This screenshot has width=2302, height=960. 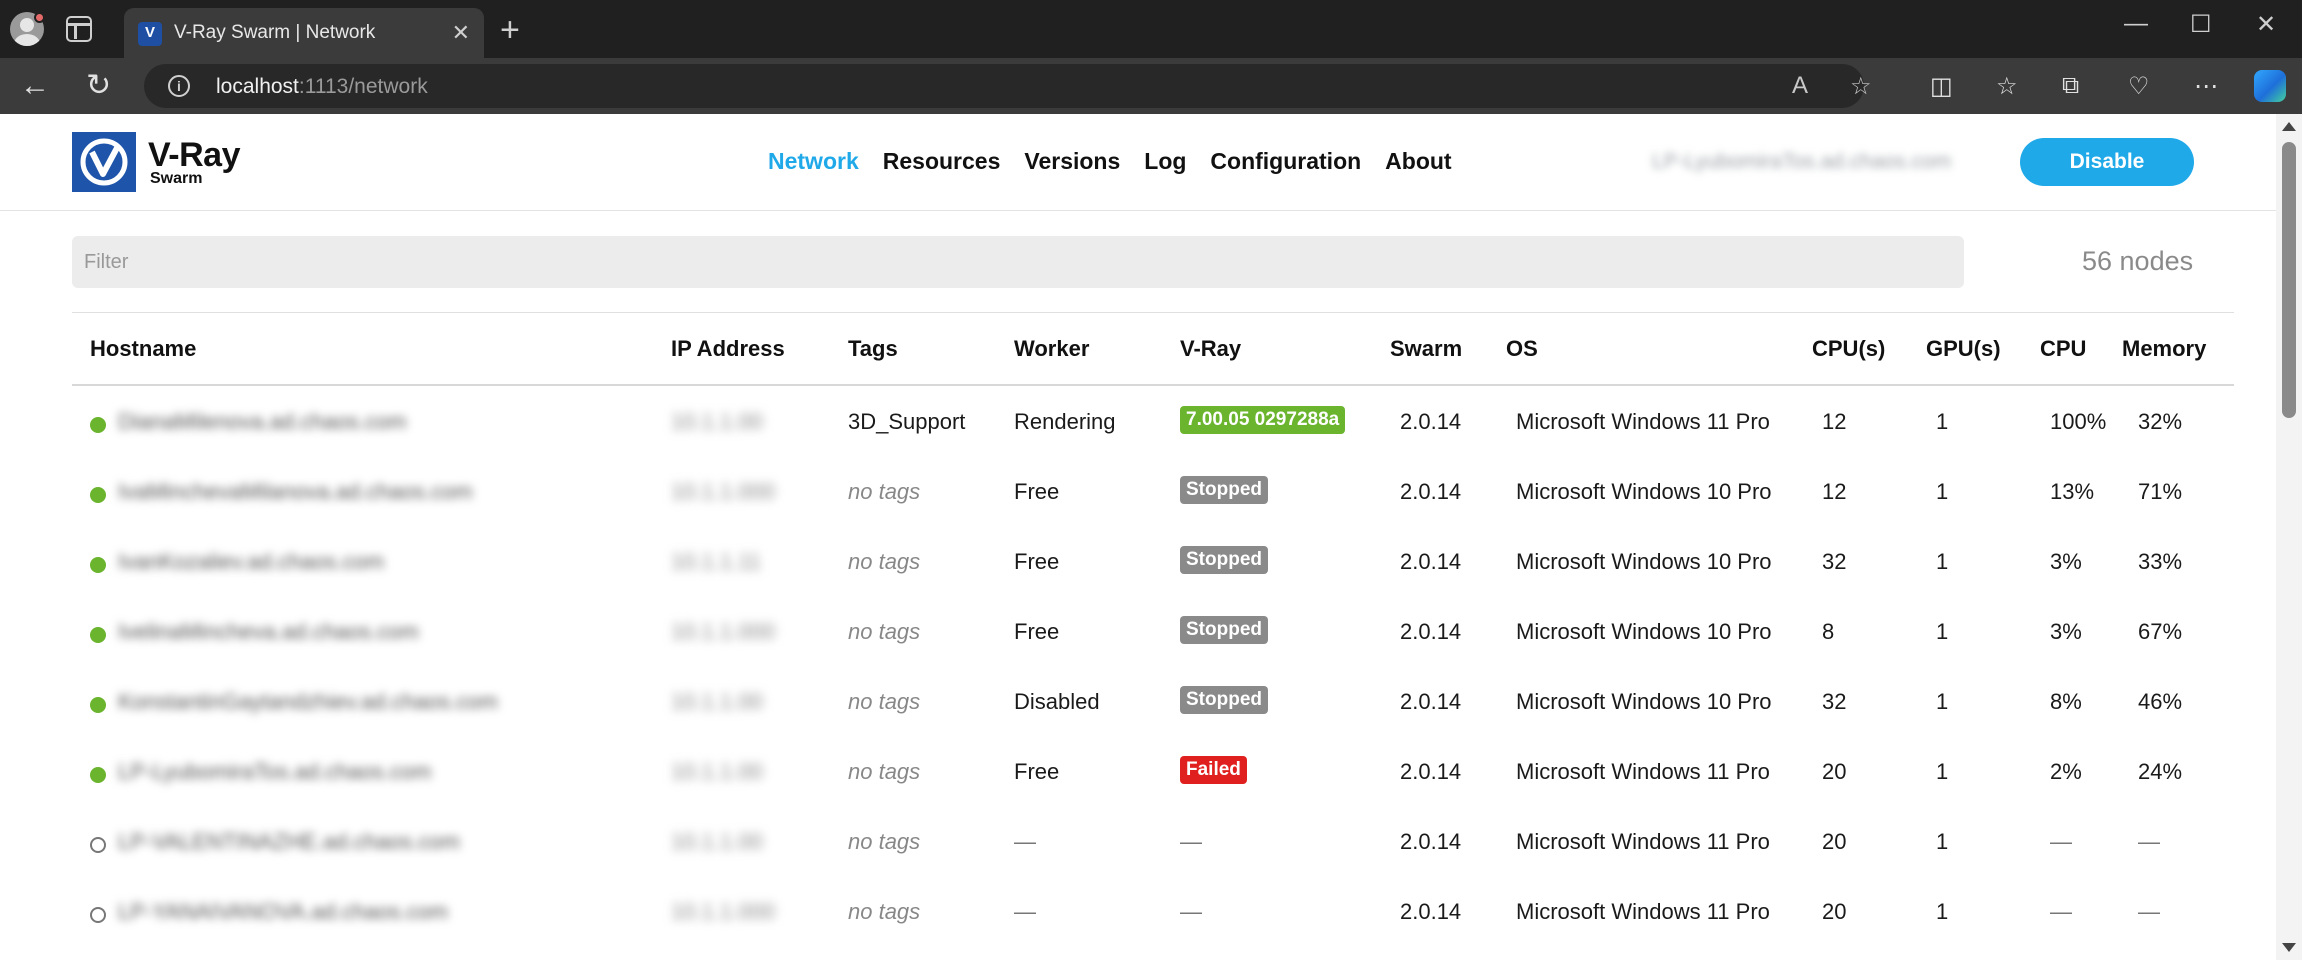 I want to click on nav-resources: Resources, so click(x=942, y=161).